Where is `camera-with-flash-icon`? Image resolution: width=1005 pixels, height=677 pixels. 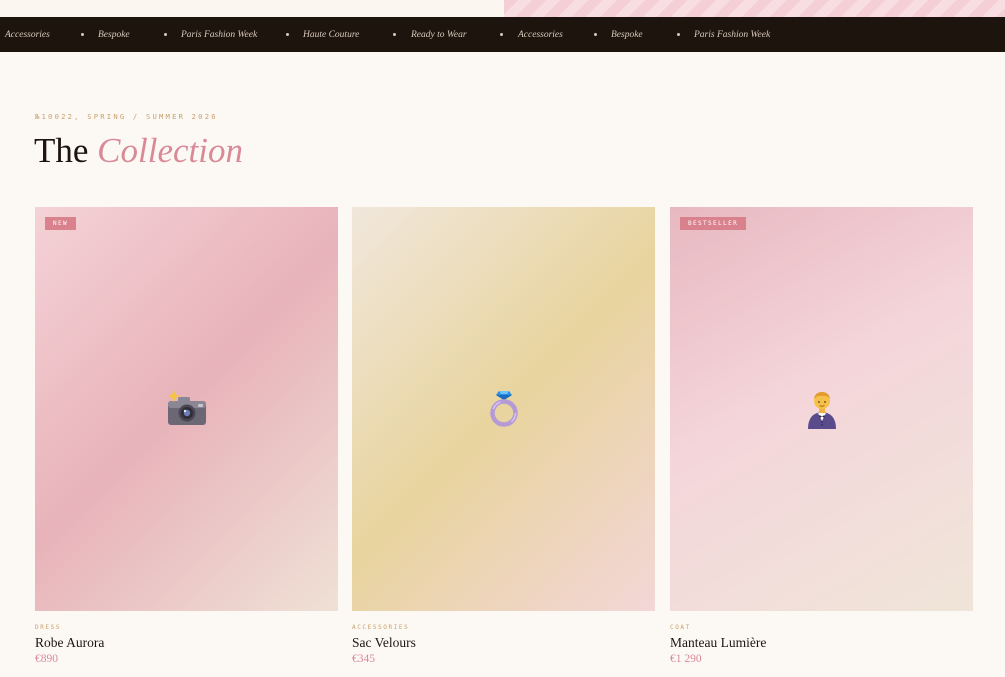 camera-with-flash-icon is located at coordinates (186, 407).